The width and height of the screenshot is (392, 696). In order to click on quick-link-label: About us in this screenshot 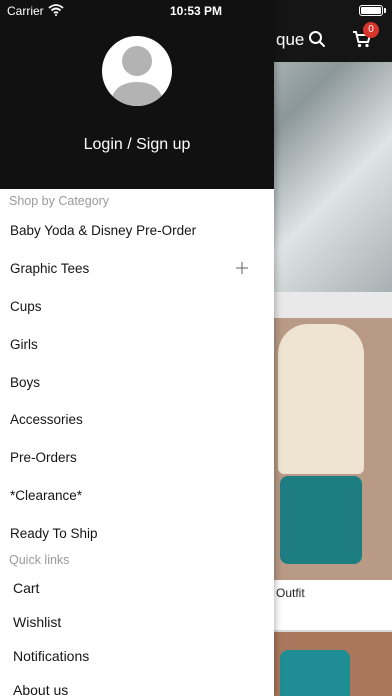, I will do `click(41, 689)`.